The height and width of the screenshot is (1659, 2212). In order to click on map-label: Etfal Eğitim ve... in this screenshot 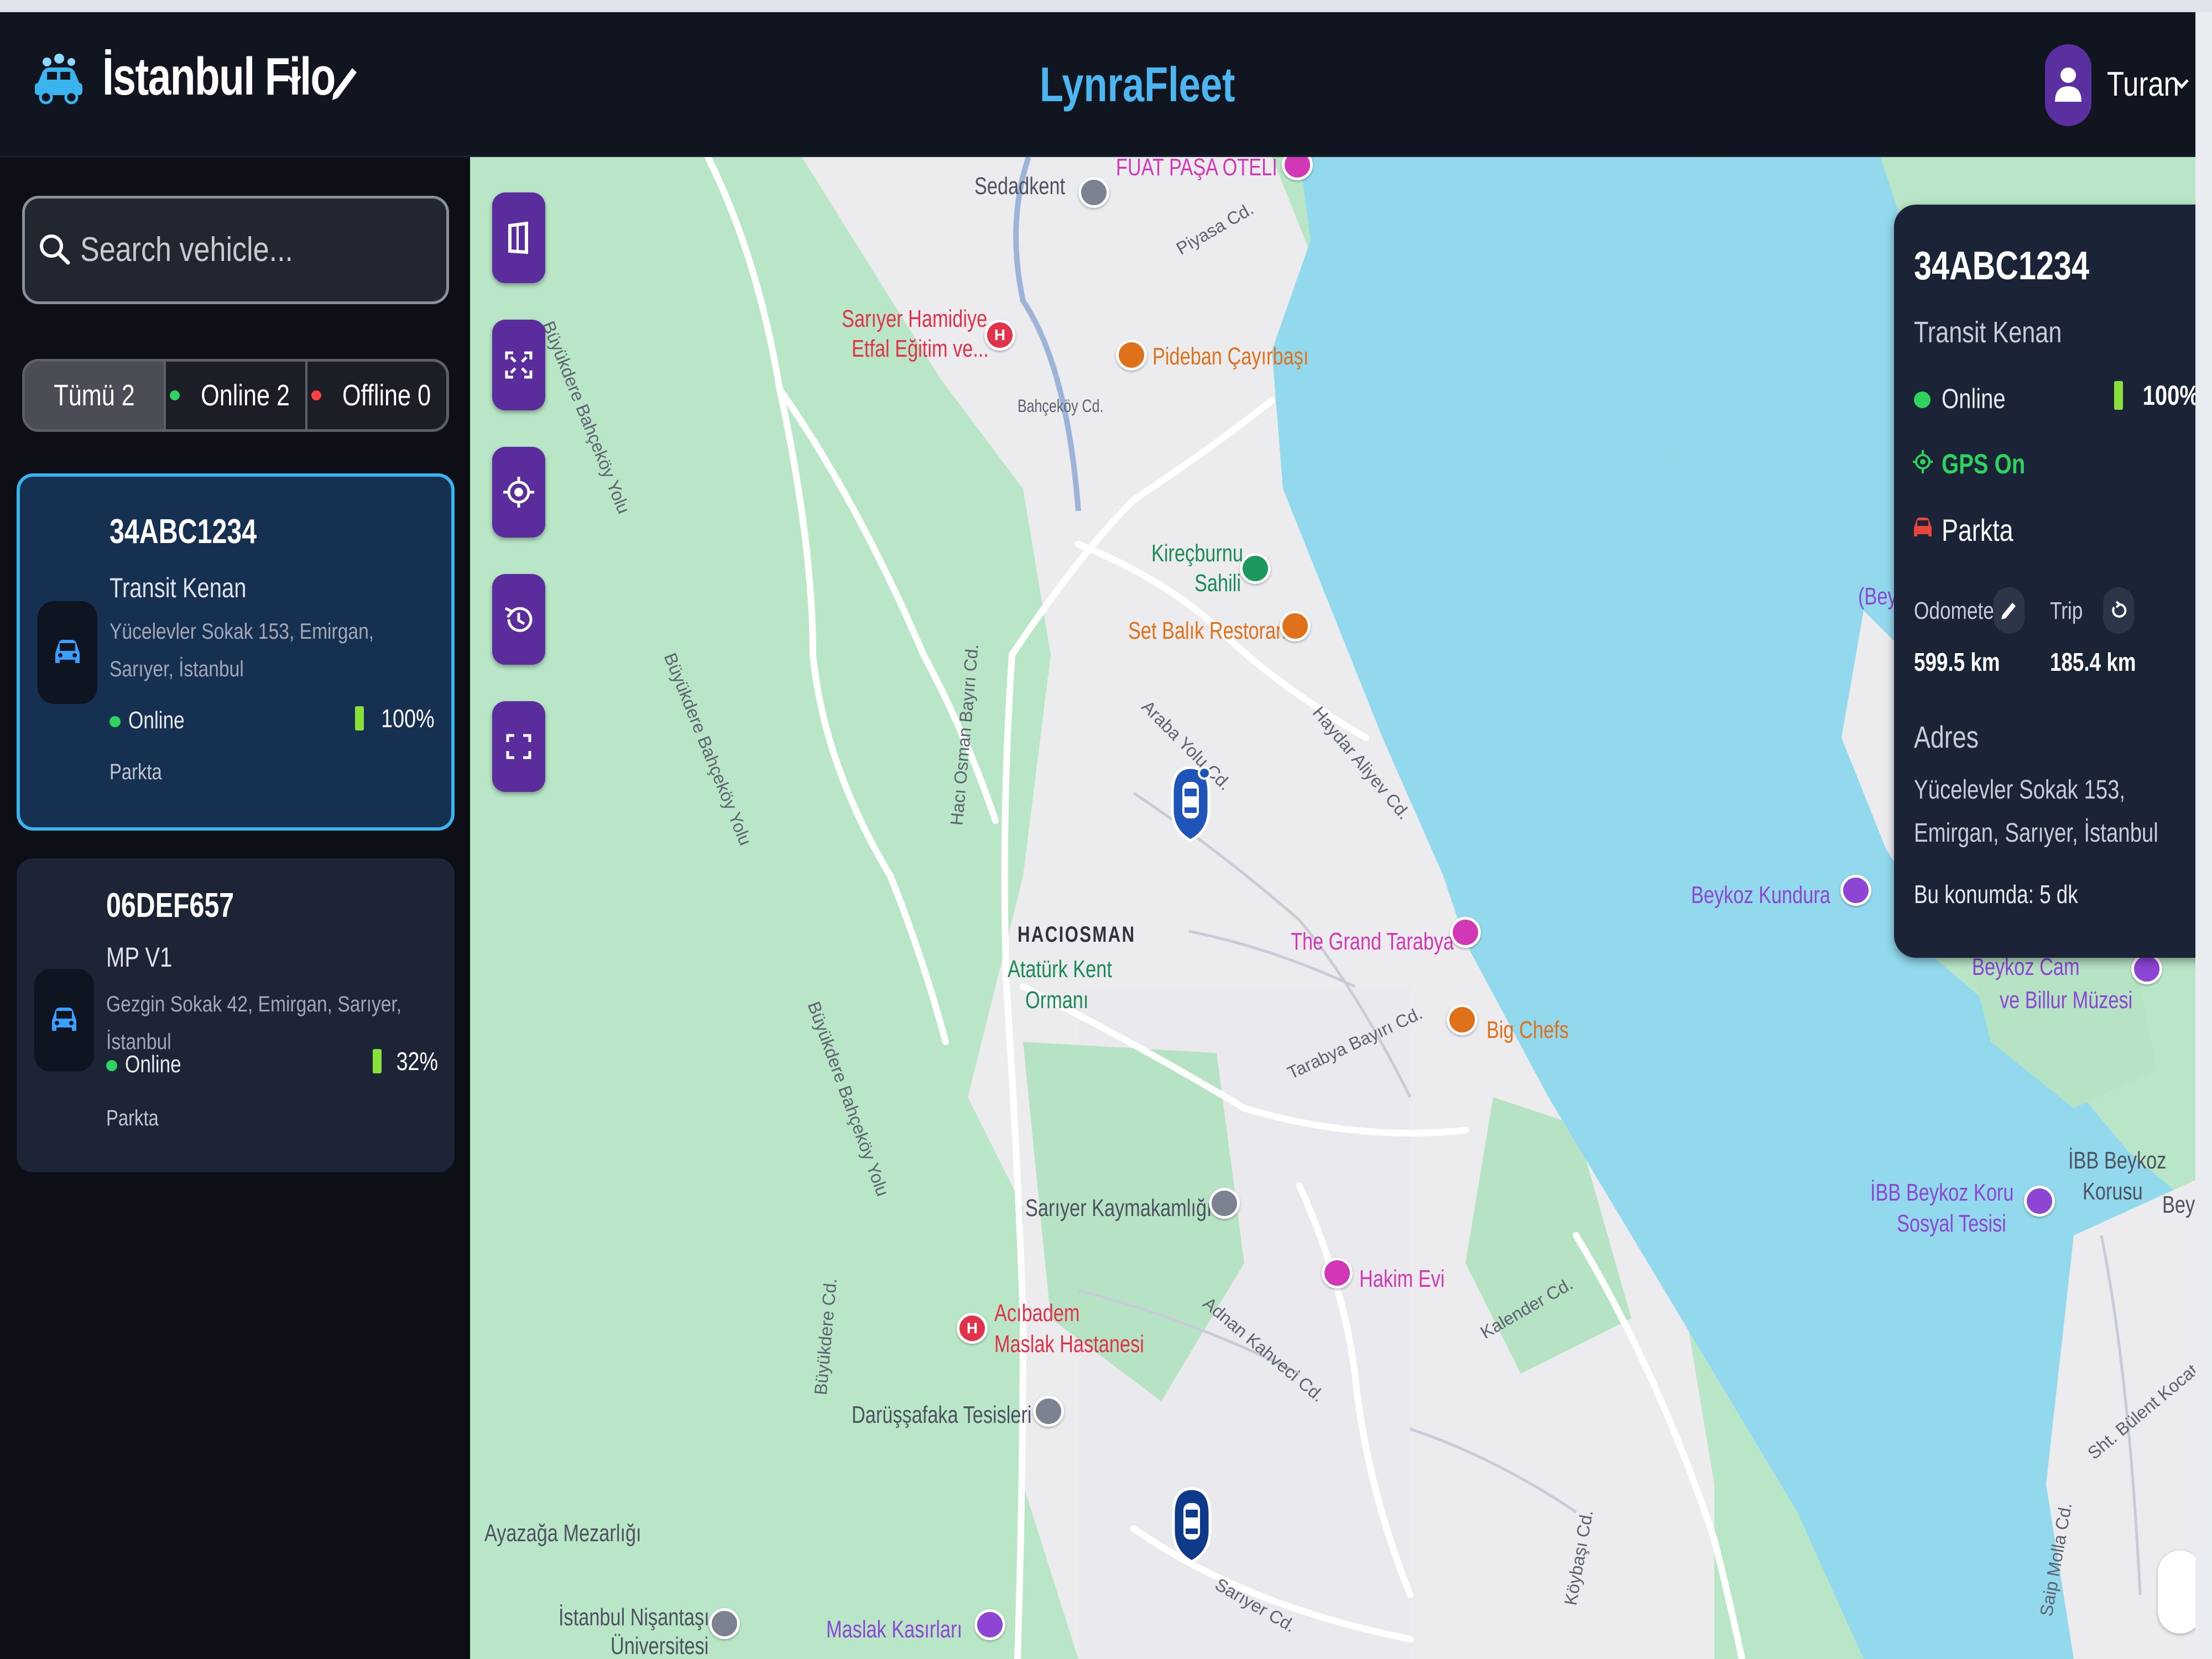, I will do `click(921, 348)`.